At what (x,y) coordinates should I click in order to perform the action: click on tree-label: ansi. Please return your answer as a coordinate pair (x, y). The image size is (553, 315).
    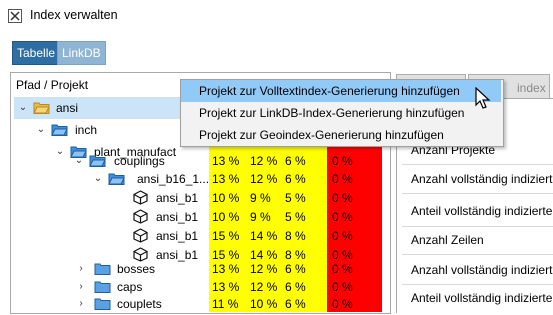
    Looking at the image, I should click on (67, 108).